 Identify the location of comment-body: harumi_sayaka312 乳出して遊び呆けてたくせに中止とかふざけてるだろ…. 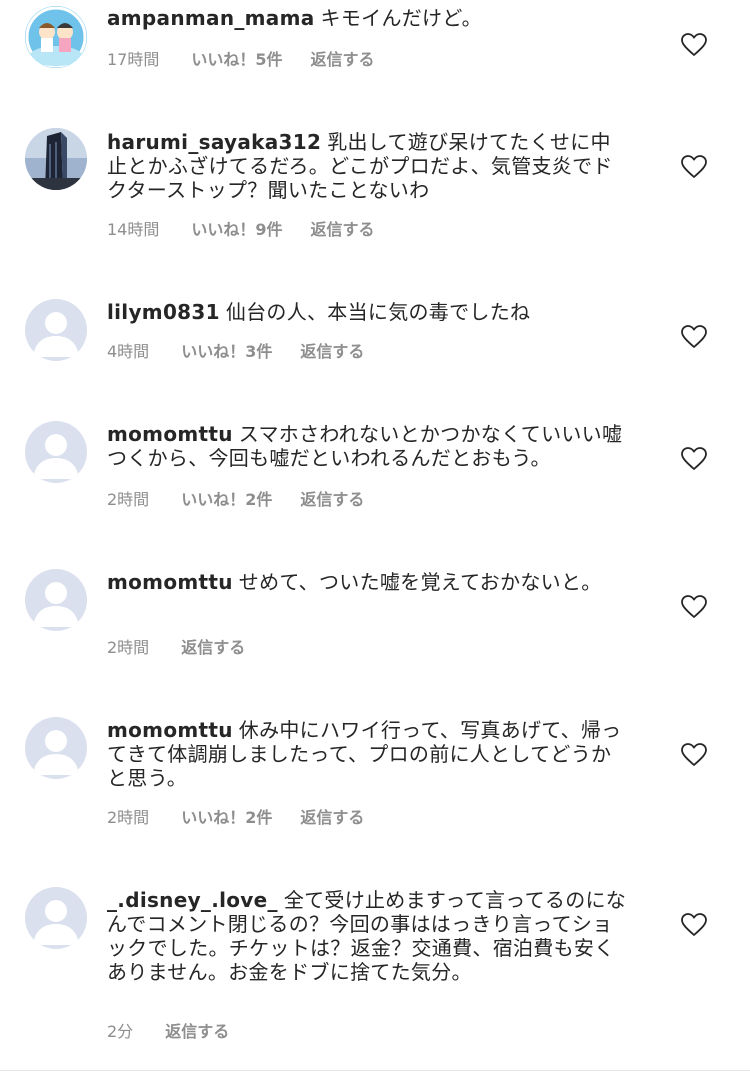
(368, 166).